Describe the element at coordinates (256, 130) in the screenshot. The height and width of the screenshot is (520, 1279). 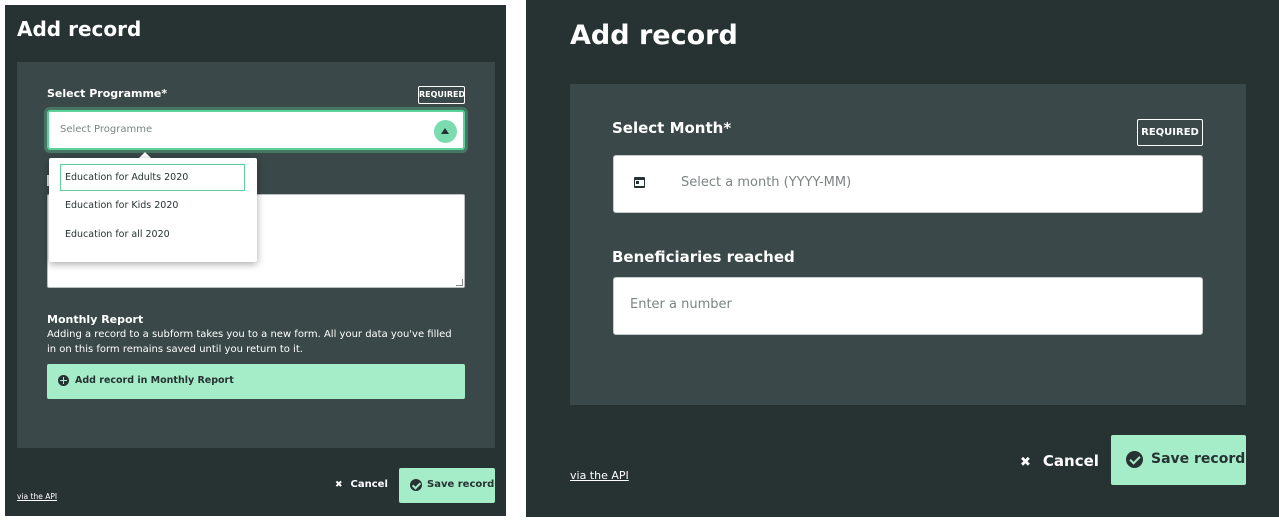
I see `programme-select: Select Programme` at that location.